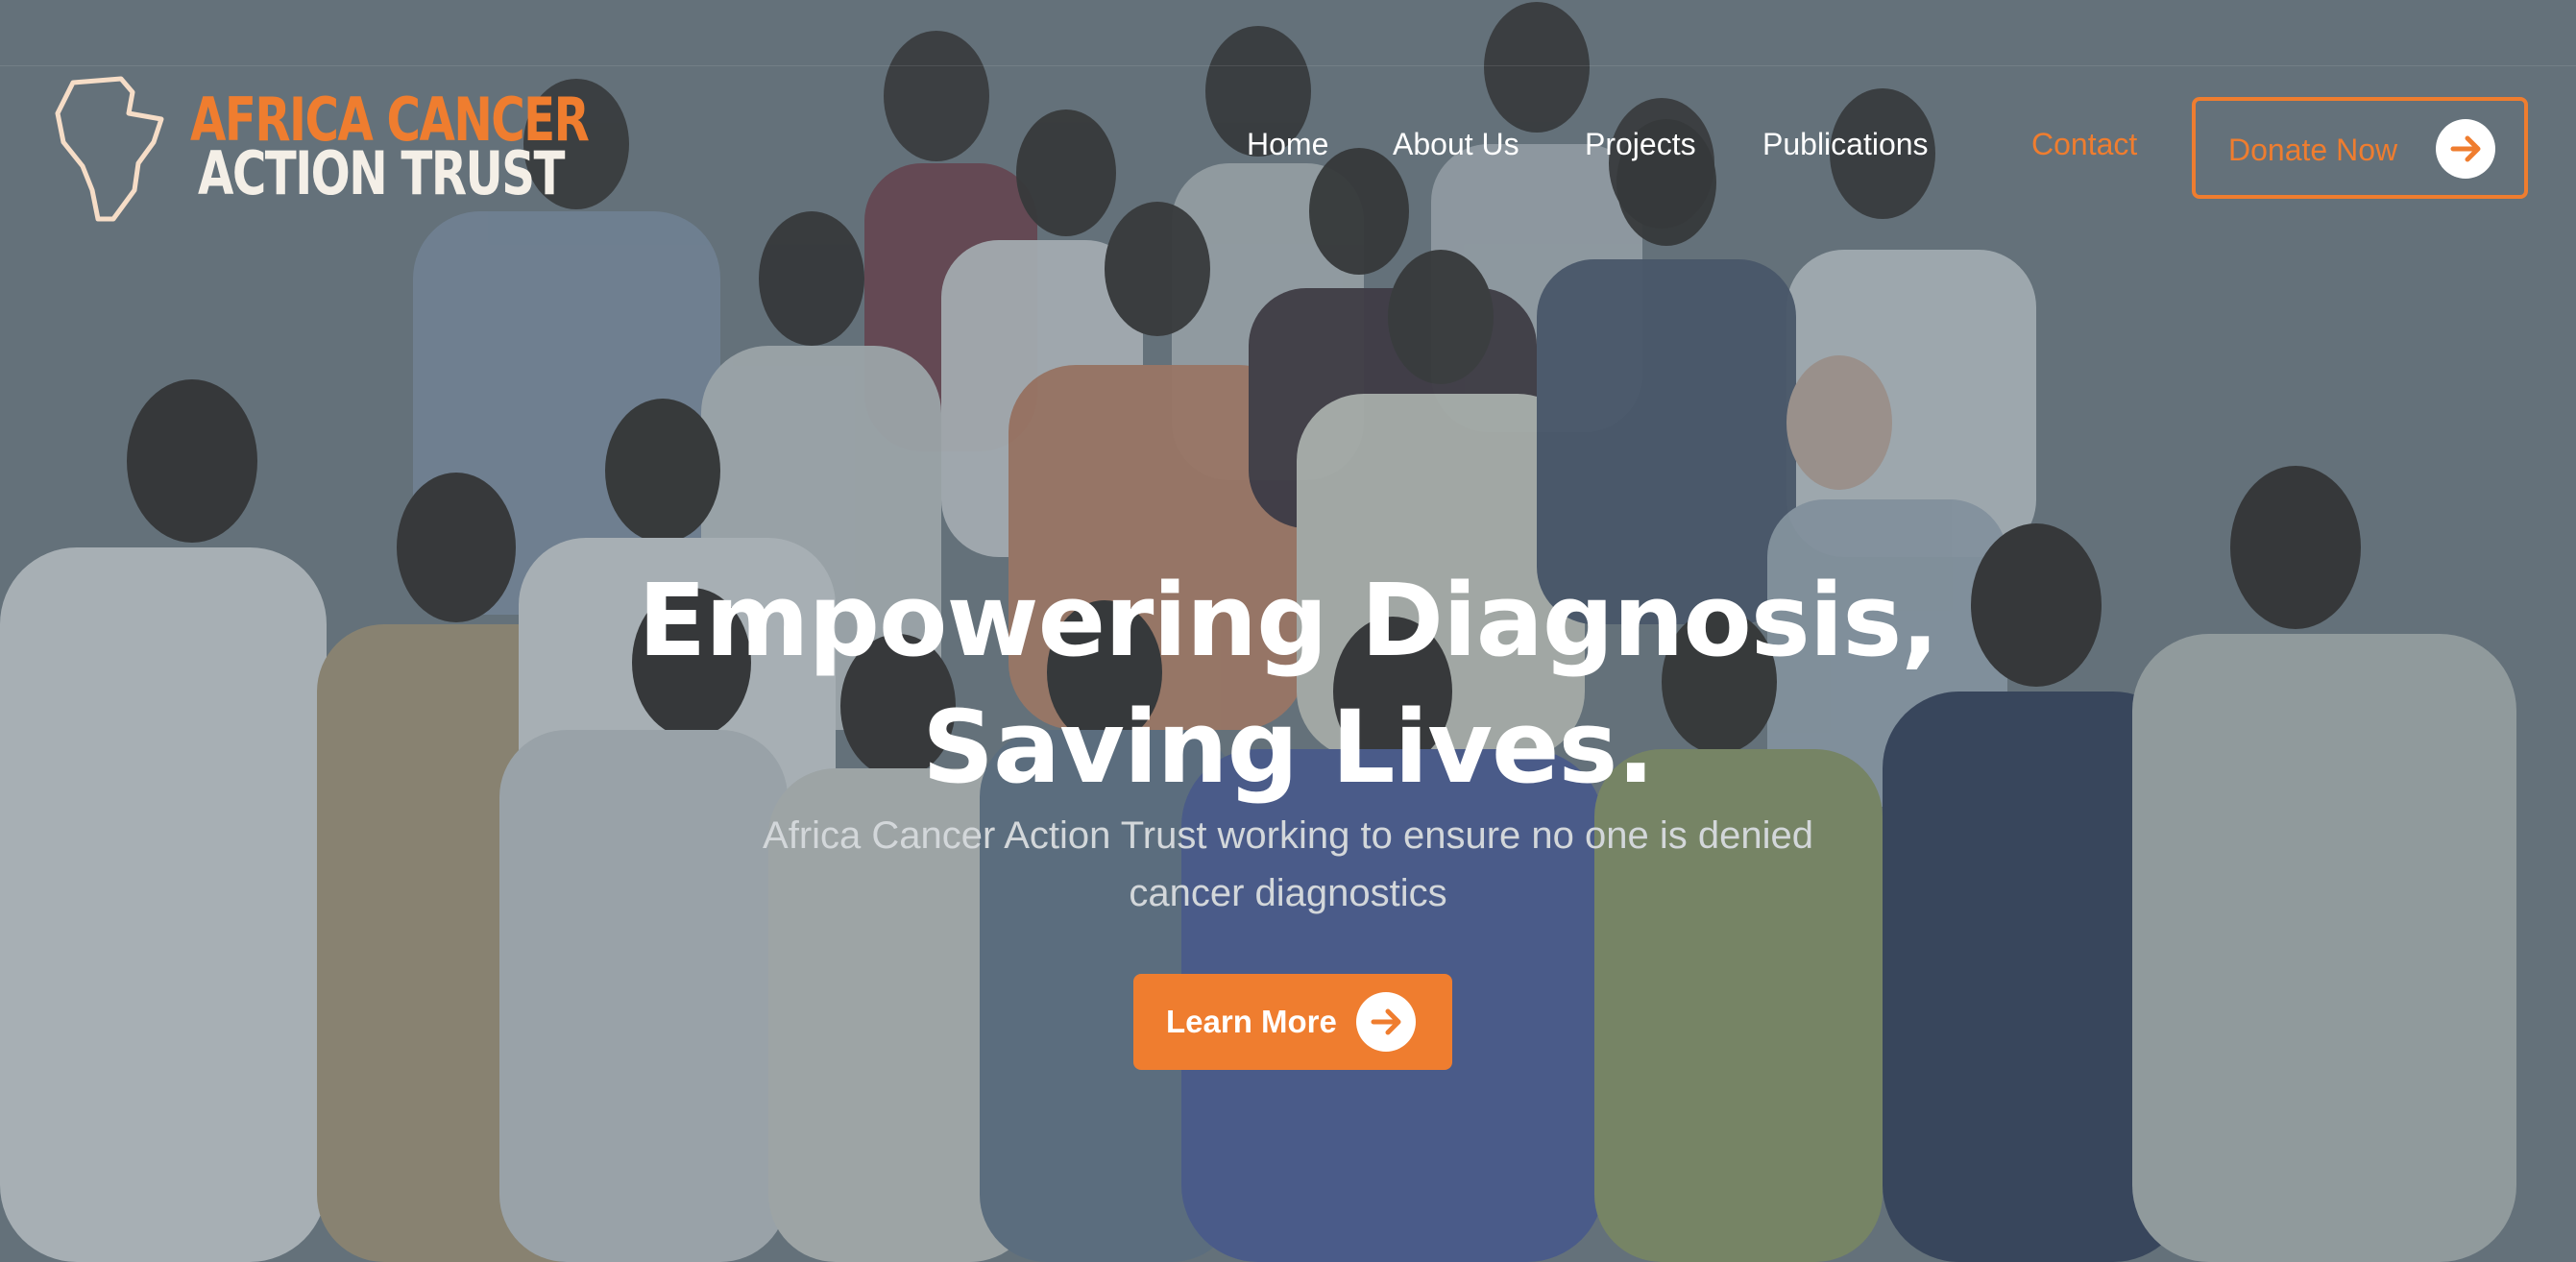 The height and width of the screenshot is (1262, 2576). I want to click on hero-title-line1: Empowering Diagnosis,, so click(1289, 620).